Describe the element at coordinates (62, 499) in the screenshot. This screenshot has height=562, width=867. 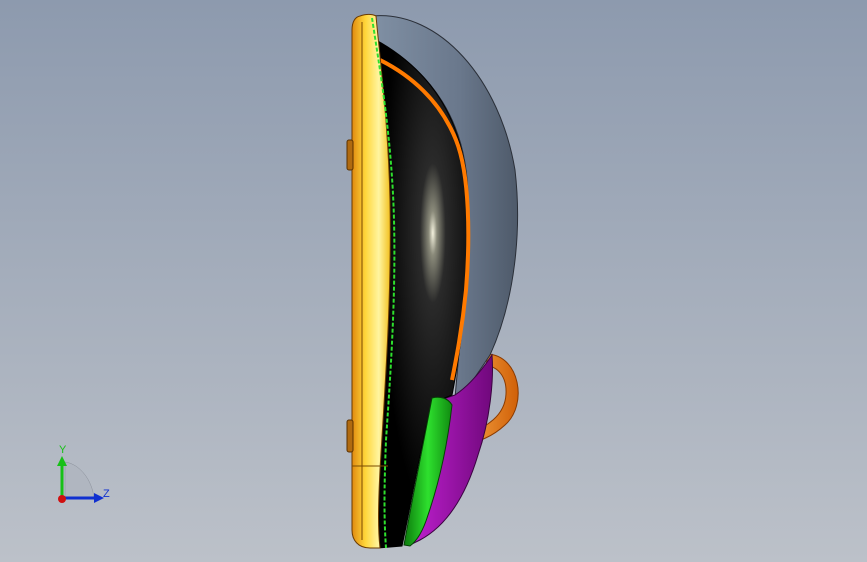
I see `x-axis-dot` at that location.